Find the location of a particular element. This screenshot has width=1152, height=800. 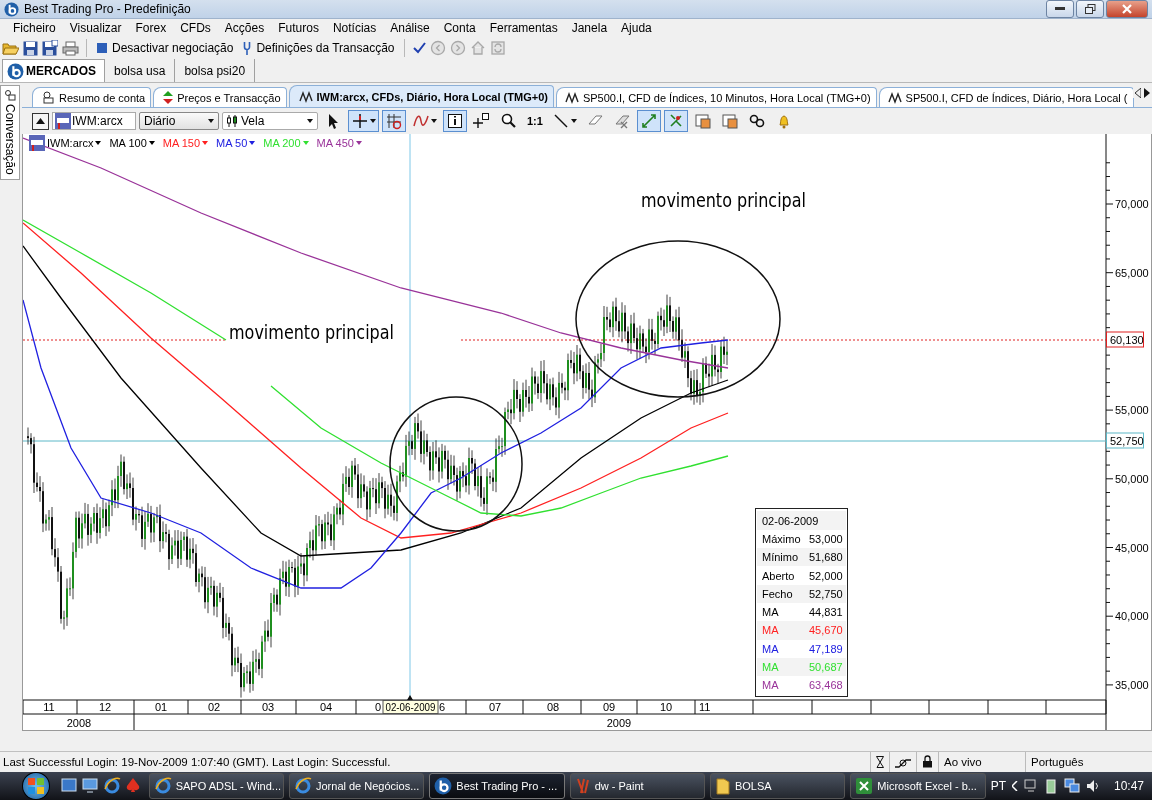

crosshair-tool is located at coordinates (363, 121).